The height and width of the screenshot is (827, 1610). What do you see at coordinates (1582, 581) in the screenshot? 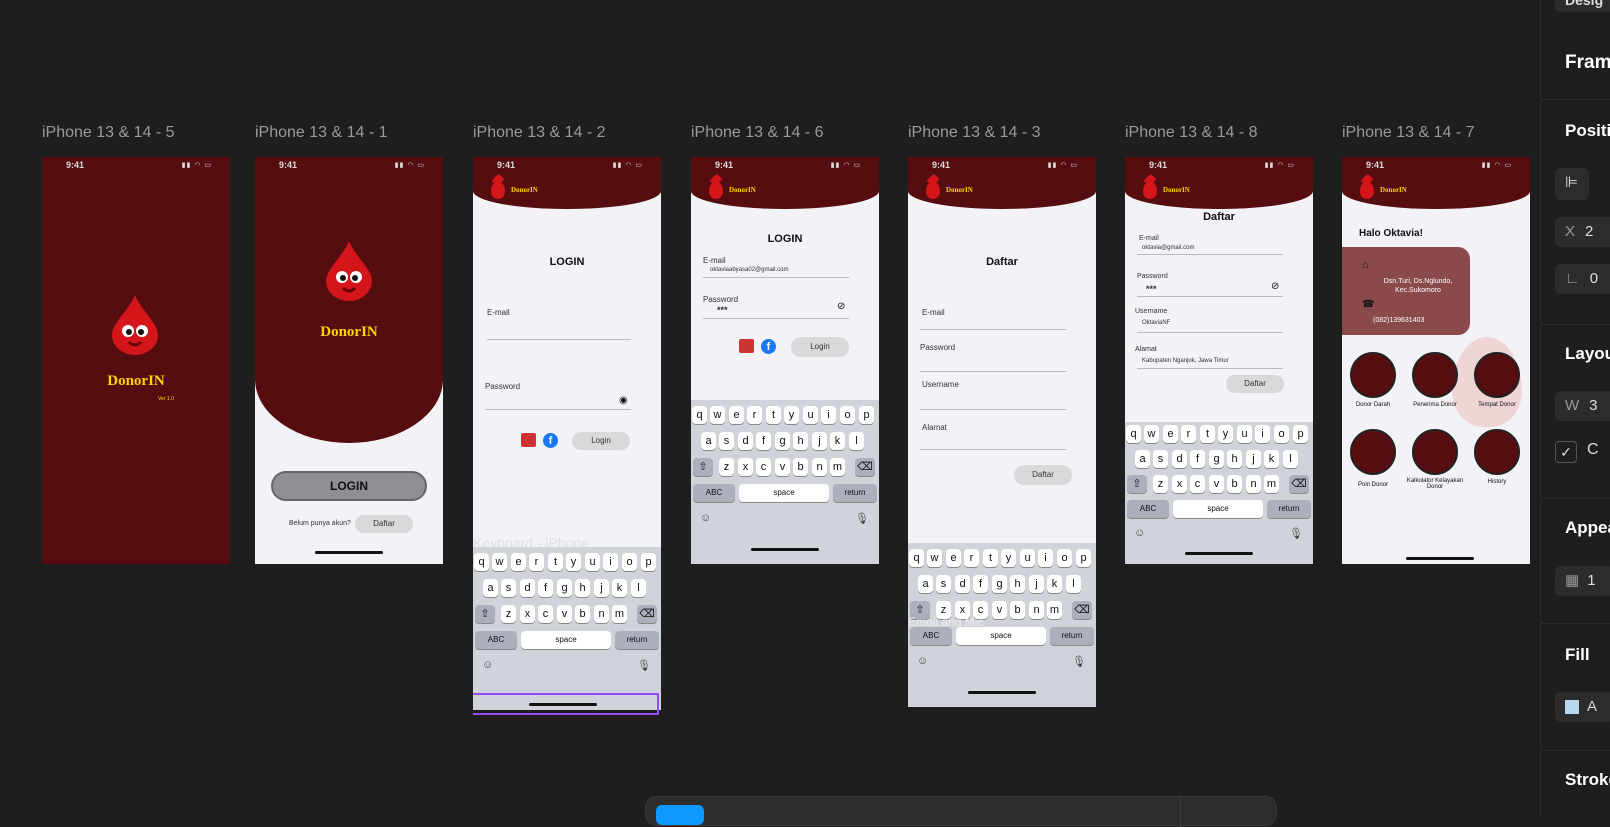
I see `opacity-field: ▦ 1` at bounding box center [1582, 581].